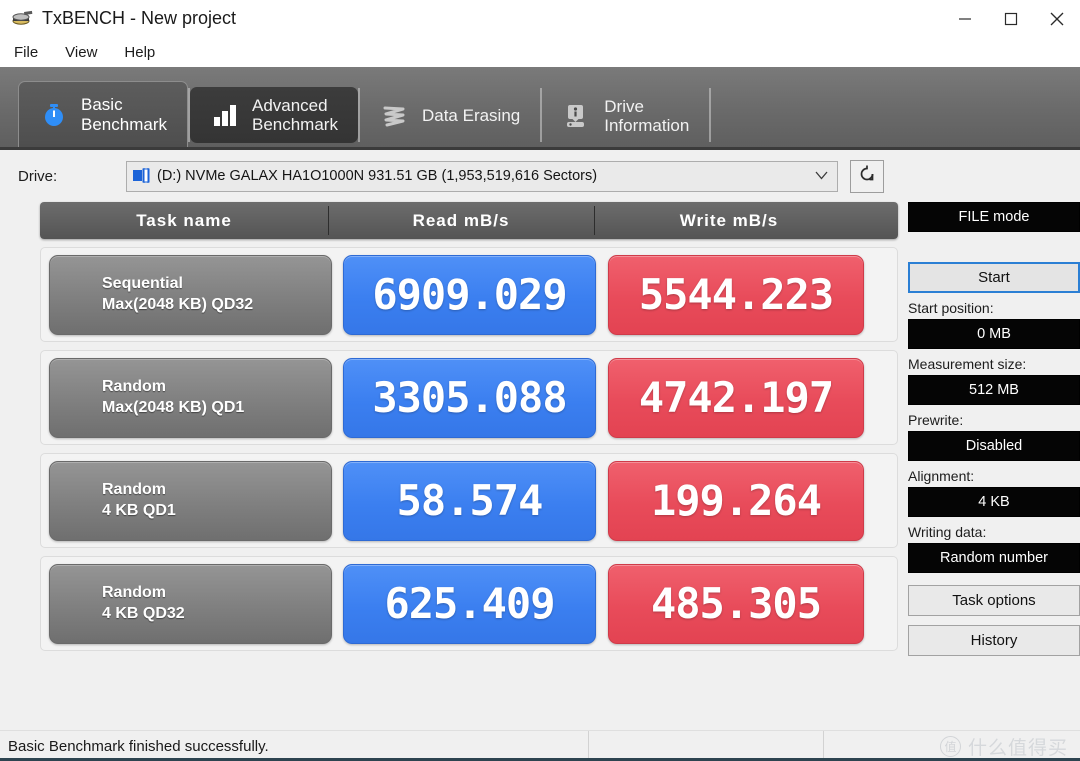  What do you see at coordinates (225, 115) in the screenshot?
I see `bar-chart-icon` at bounding box center [225, 115].